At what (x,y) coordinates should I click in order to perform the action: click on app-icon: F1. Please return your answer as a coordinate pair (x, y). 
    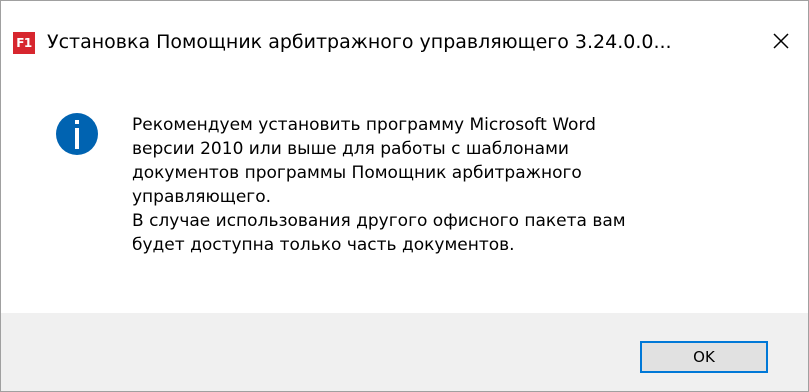
    Looking at the image, I should click on (24, 43).